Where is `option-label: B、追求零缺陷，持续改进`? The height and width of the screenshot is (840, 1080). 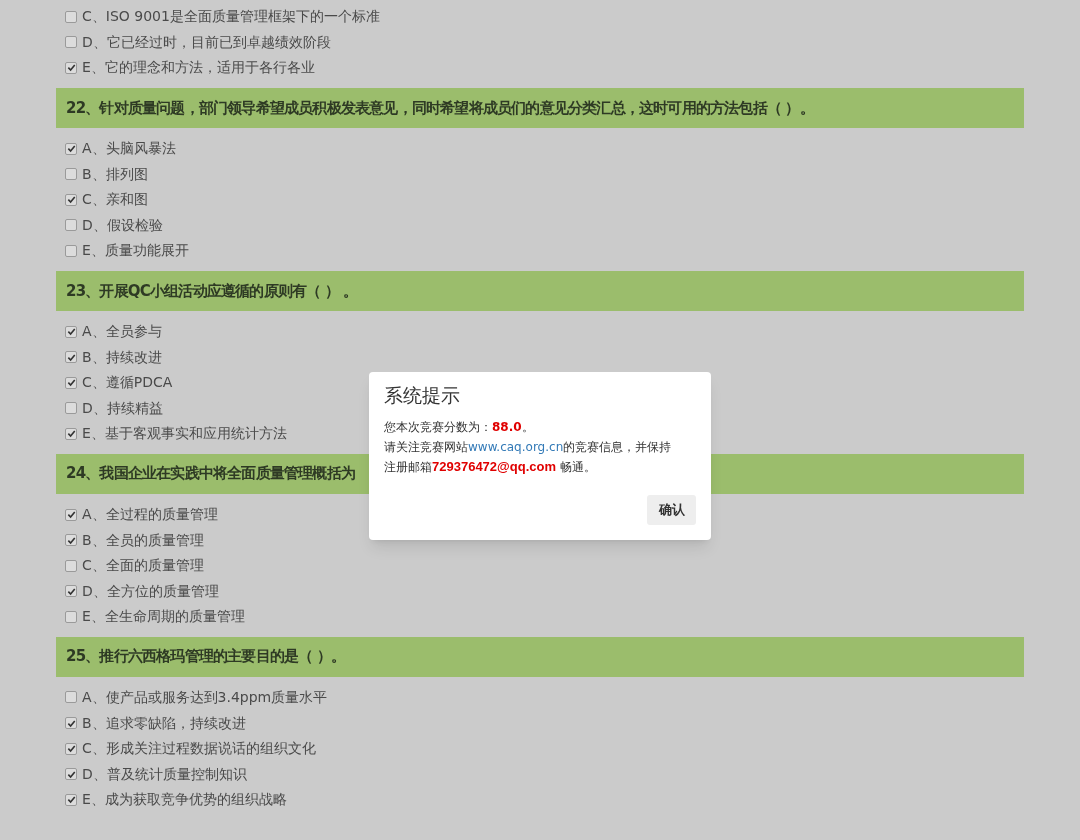
option-label: B、追求零缺陷，持续改进 is located at coordinates (164, 723).